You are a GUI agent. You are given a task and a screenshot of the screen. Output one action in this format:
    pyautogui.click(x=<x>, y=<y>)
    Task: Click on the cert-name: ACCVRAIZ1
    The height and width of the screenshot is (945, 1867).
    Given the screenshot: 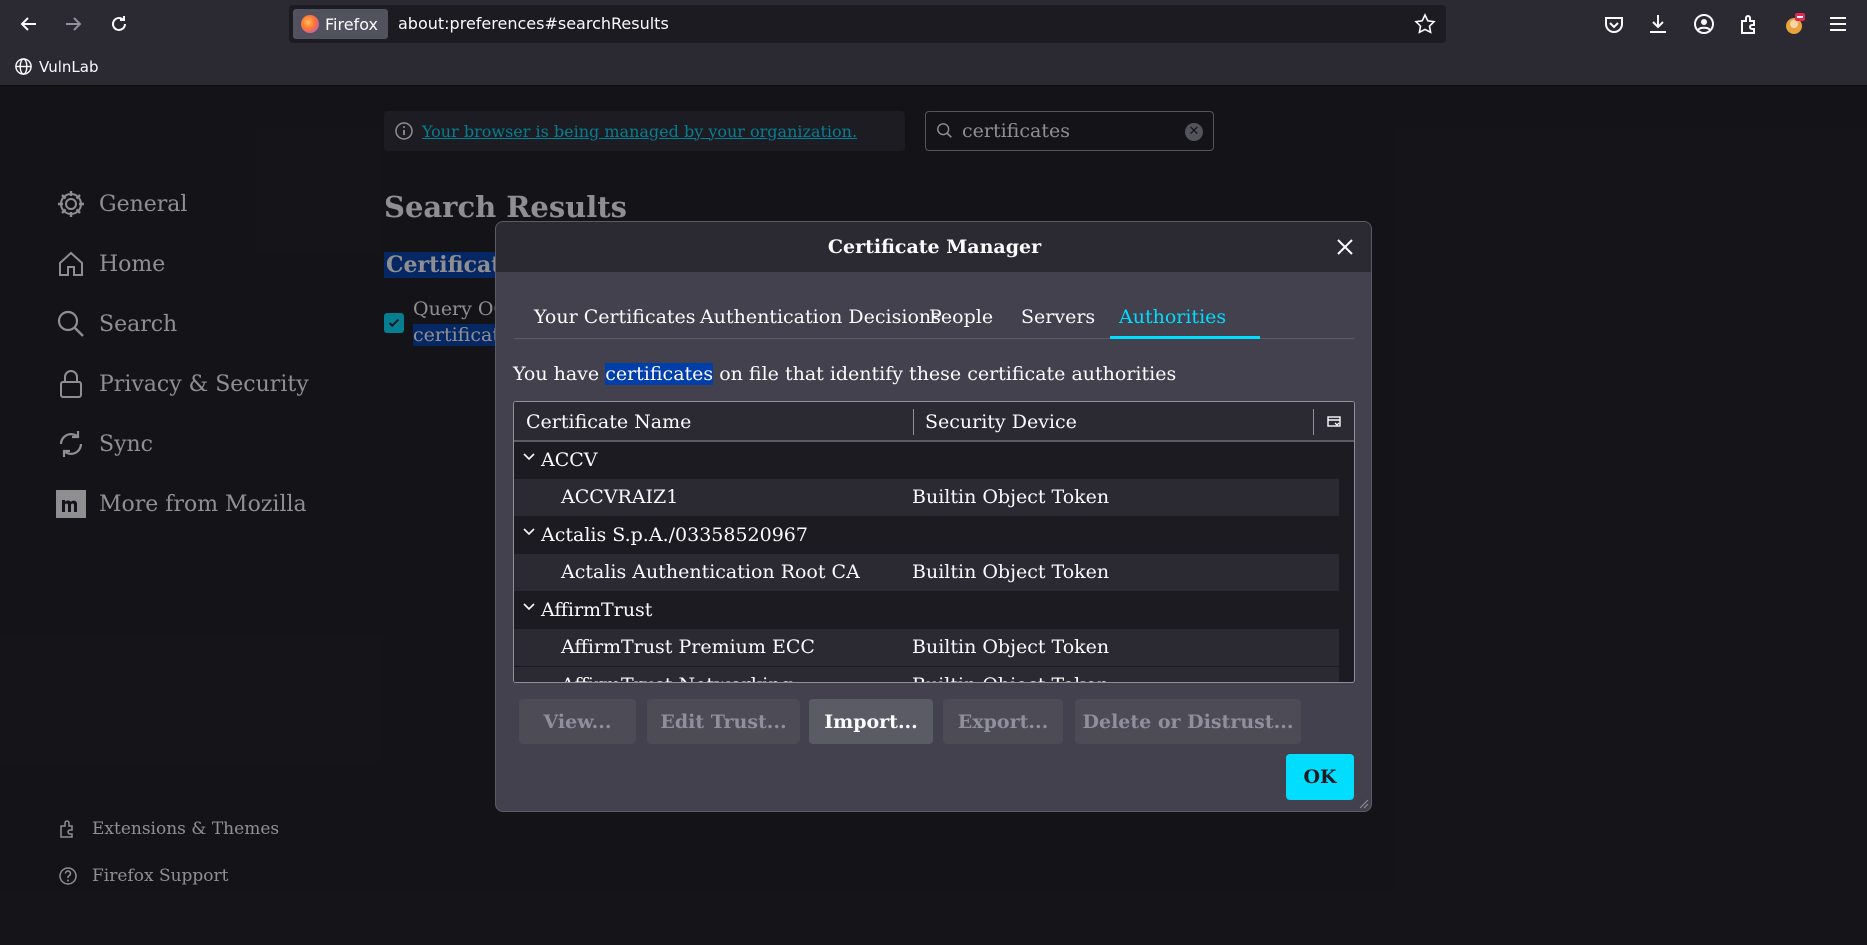 What is the action you would take?
    pyautogui.click(x=620, y=497)
    